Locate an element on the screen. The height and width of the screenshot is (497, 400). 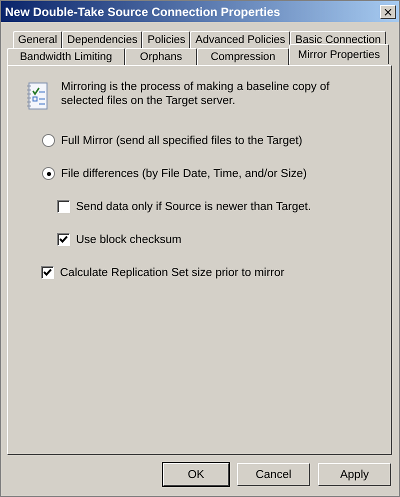
tab: Advanced Policies is located at coordinates (240, 39).